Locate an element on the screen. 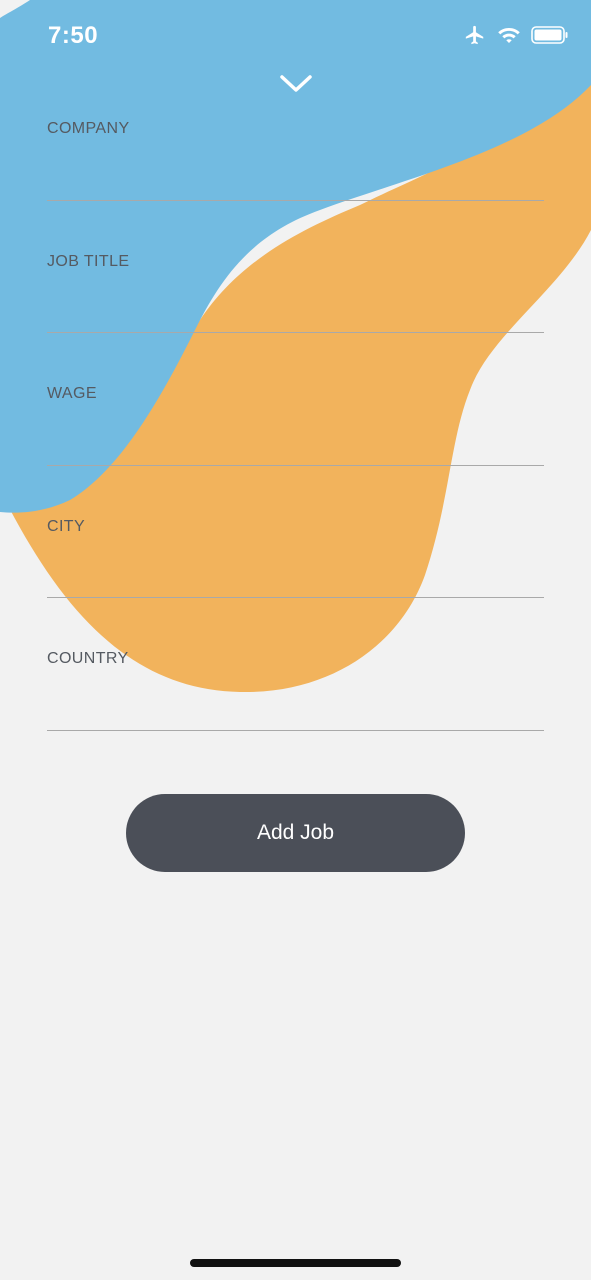  company-label: COMPANY is located at coordinates (88, 128).